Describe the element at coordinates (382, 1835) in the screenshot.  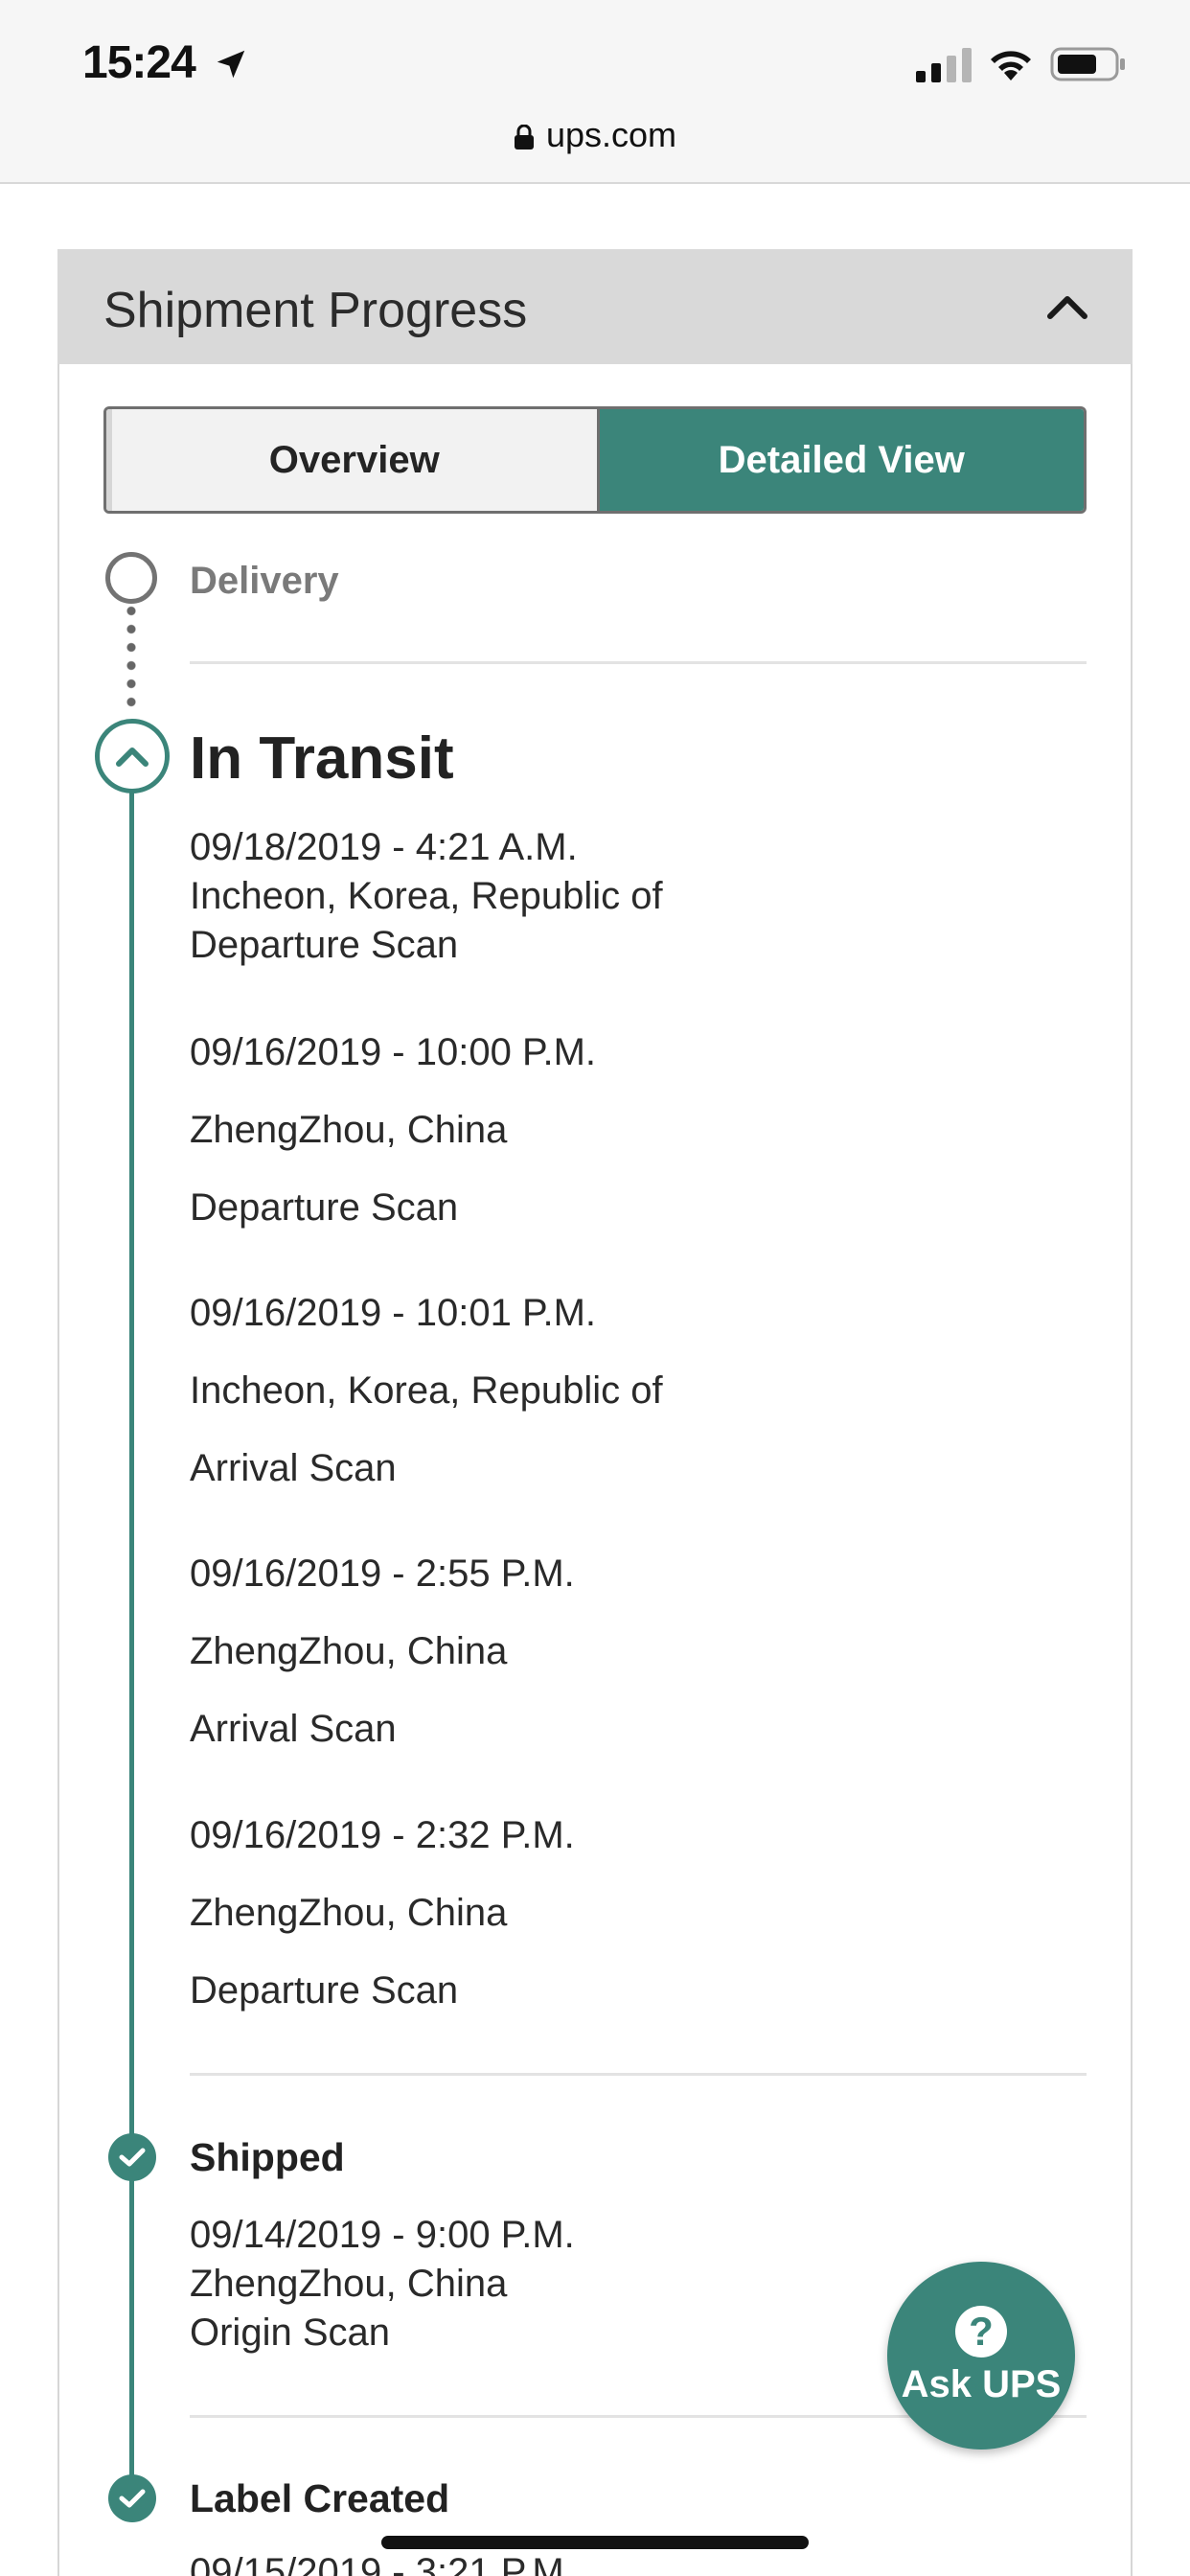
I see `event-datetime: 09/16/2019 - 2:32 P.M.` at that location.